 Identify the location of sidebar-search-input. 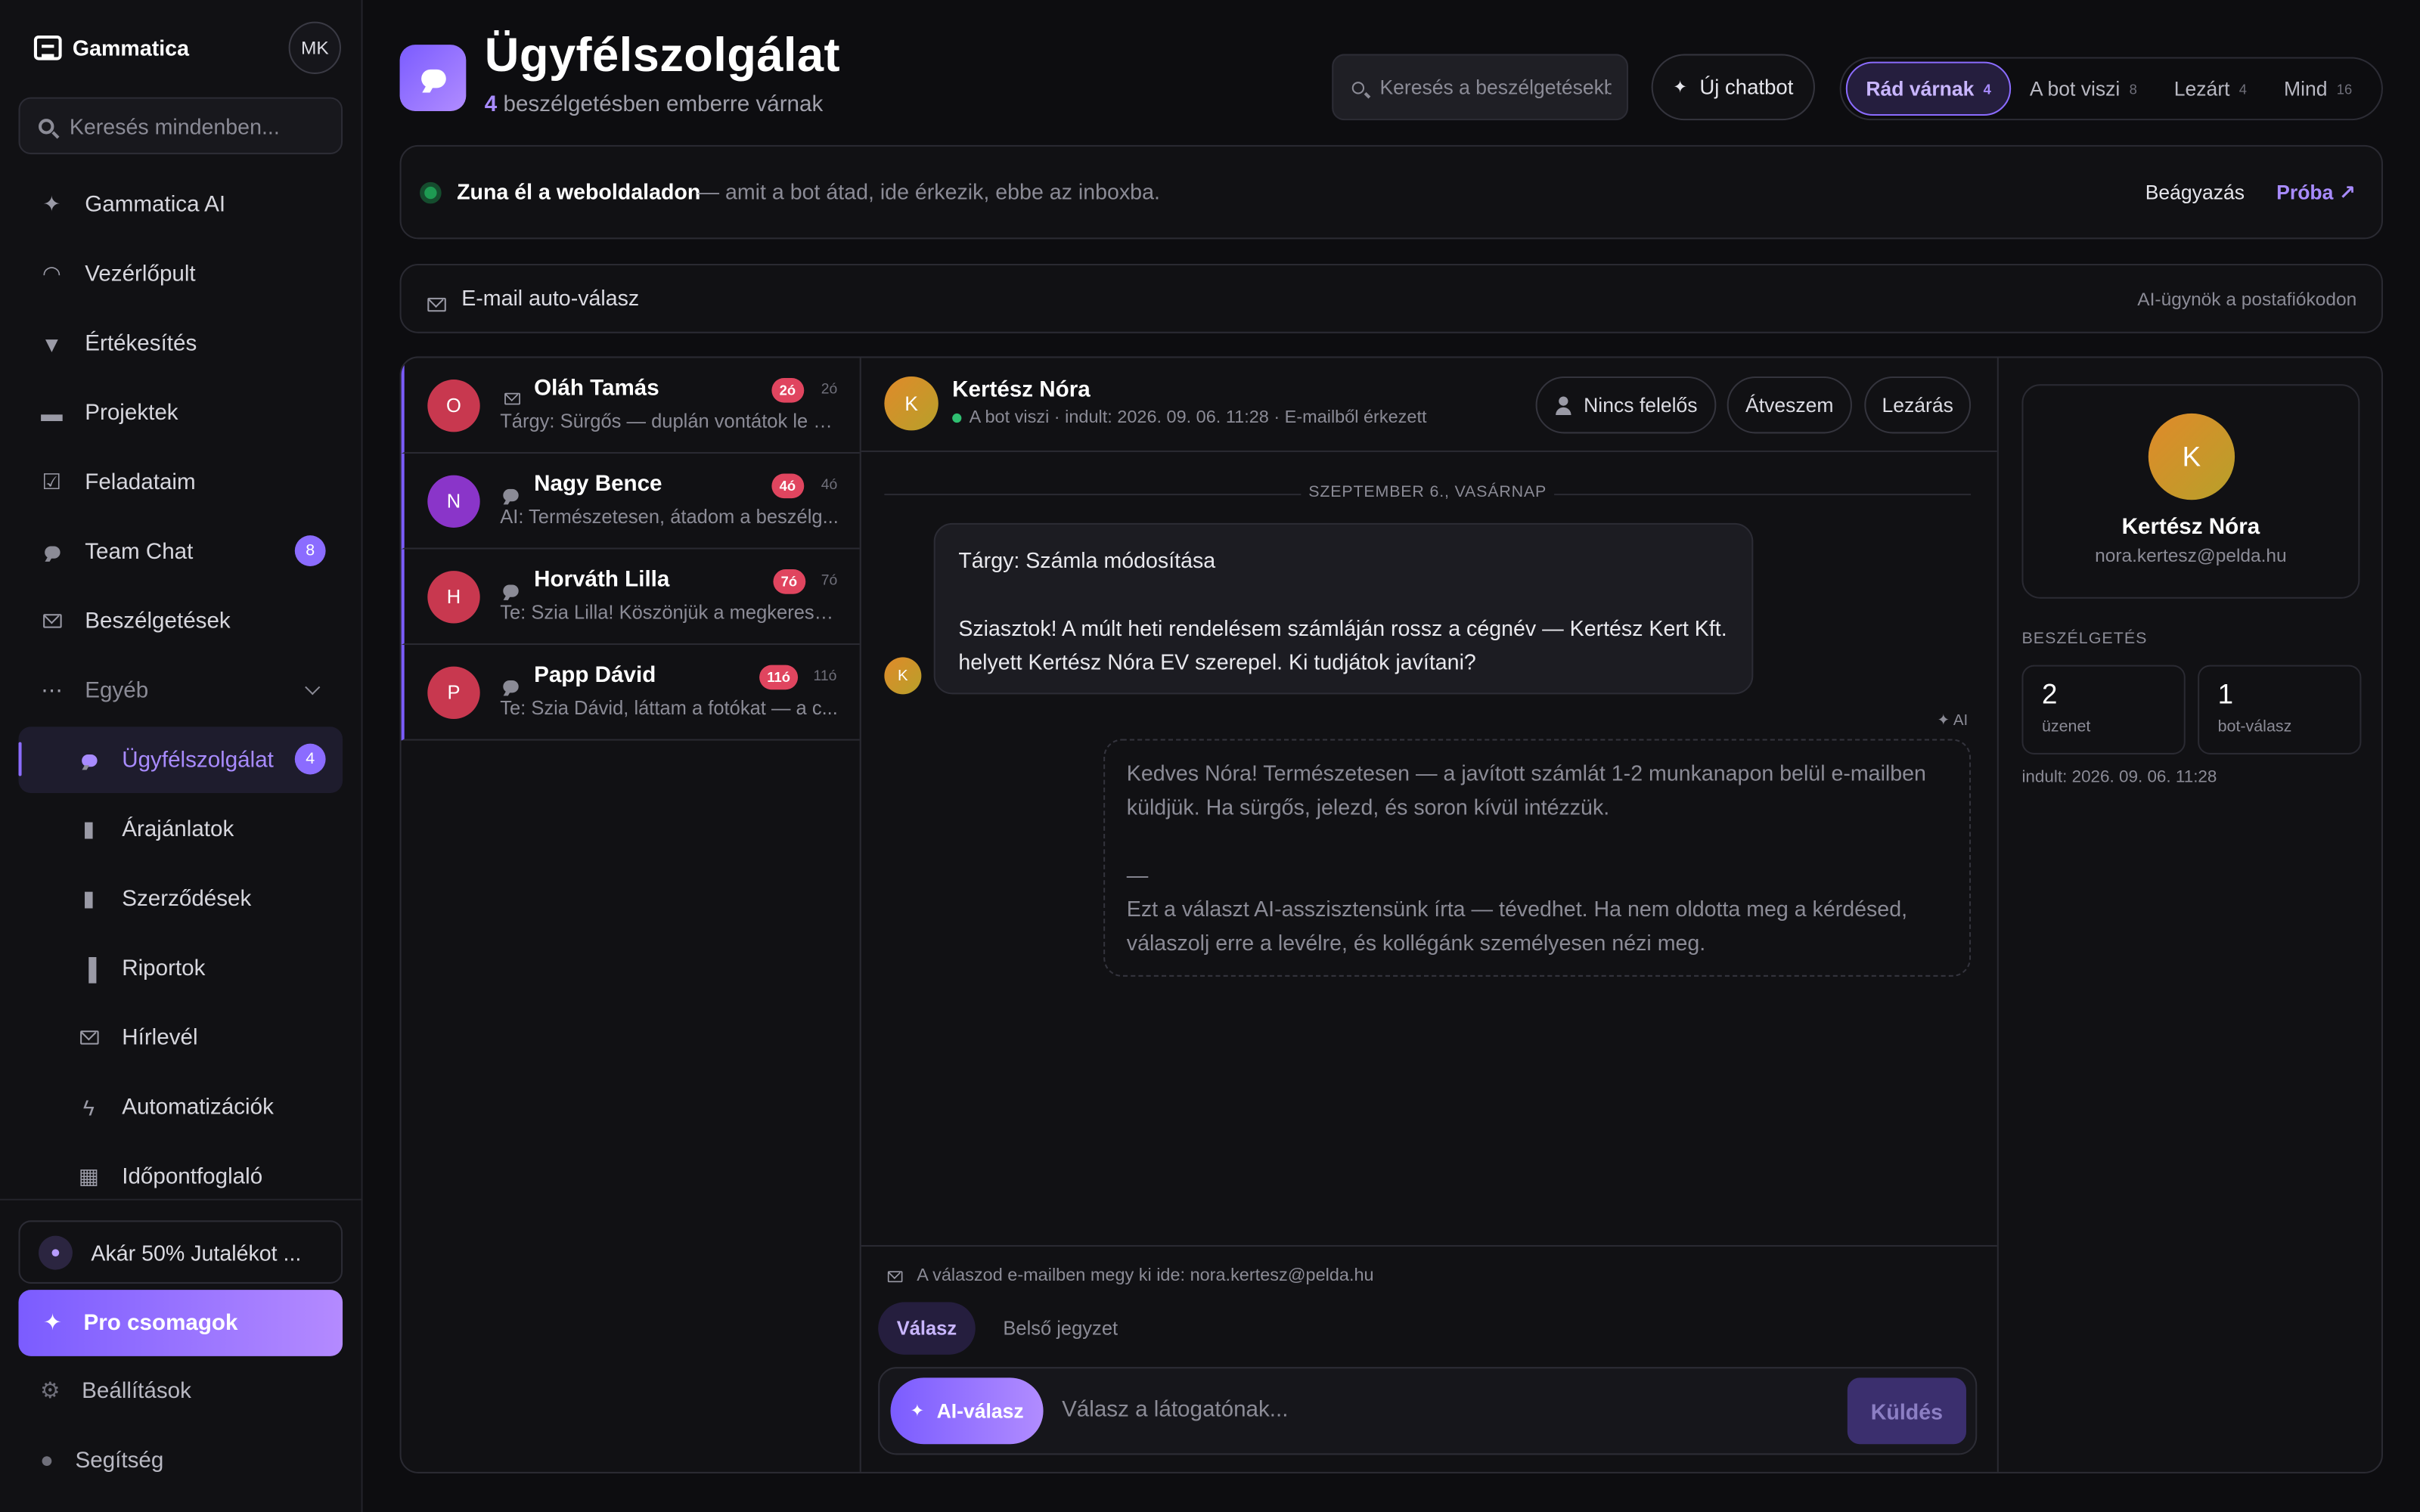
(193, 126).